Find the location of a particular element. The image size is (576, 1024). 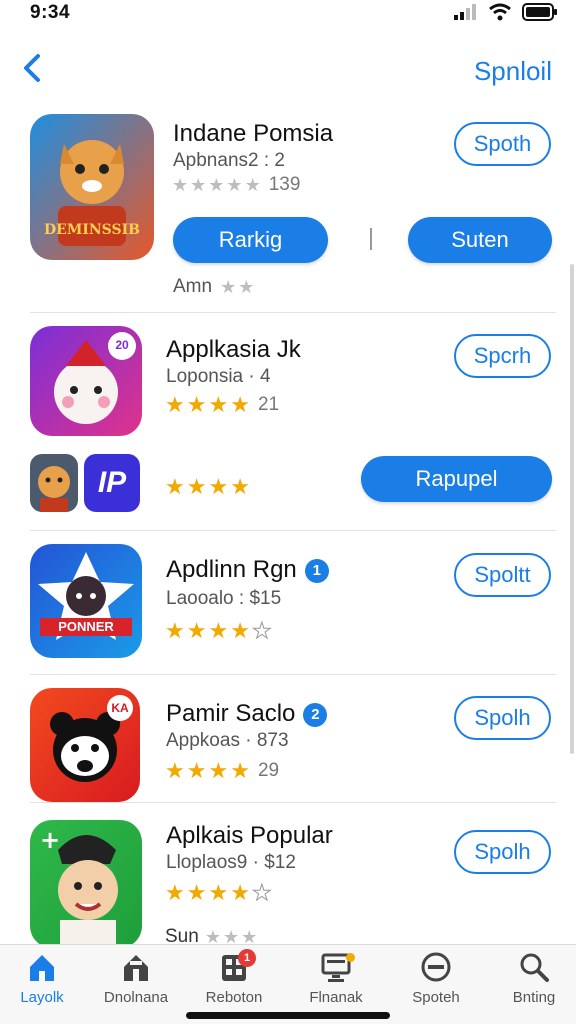

app-subtitle: Apbnans2 : 2 is located at coordinates (229, 160).